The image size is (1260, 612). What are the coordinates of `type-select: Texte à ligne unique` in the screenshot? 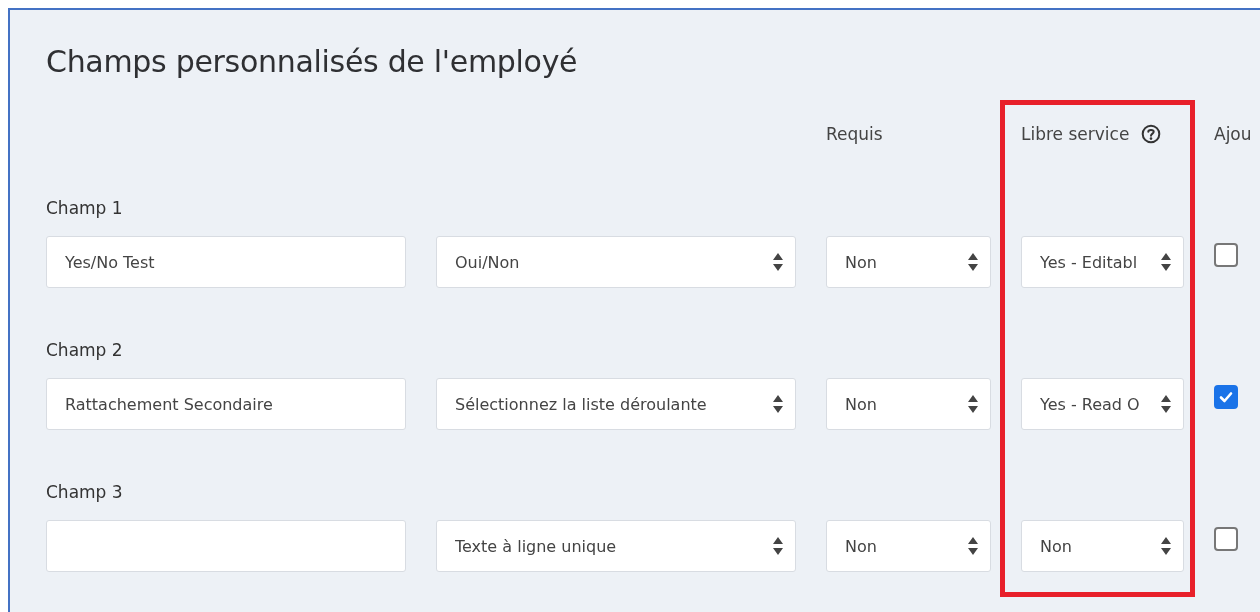 It's located at (616, 546).